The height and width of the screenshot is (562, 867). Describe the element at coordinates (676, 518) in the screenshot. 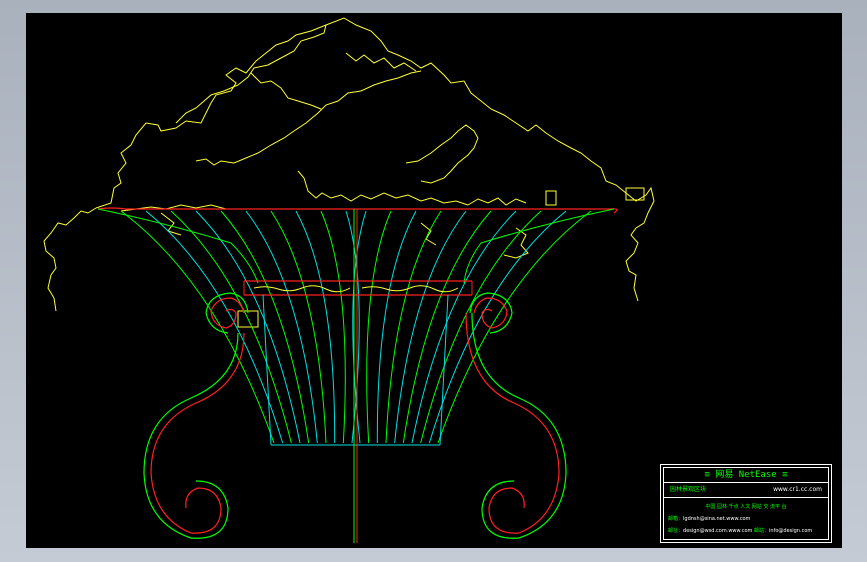

I see `title-block-line2-label: 邮箱：` at that location.